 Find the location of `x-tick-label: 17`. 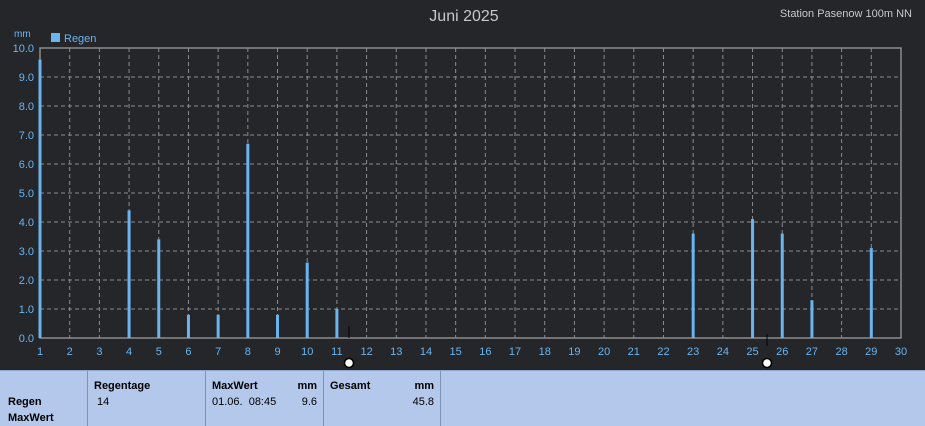

x-tick-label: 17 is located at coordinates (515, 352).